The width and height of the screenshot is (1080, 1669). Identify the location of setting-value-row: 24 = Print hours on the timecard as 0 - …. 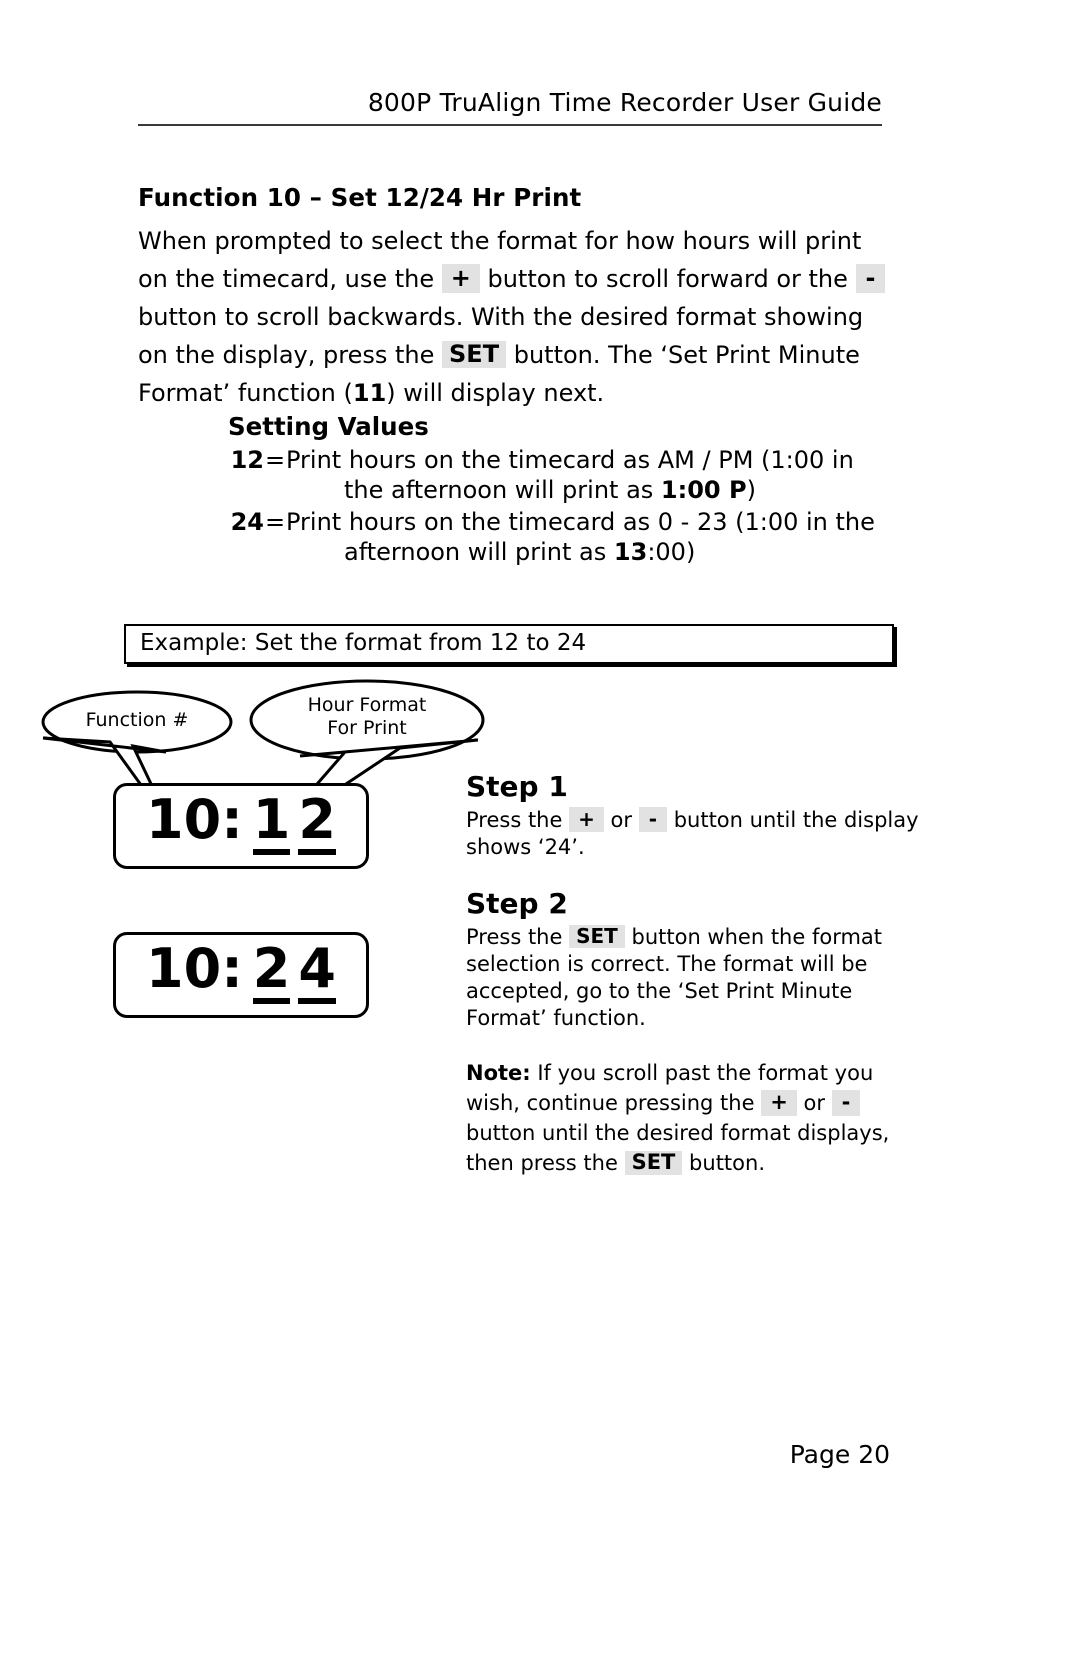
(568, 537).